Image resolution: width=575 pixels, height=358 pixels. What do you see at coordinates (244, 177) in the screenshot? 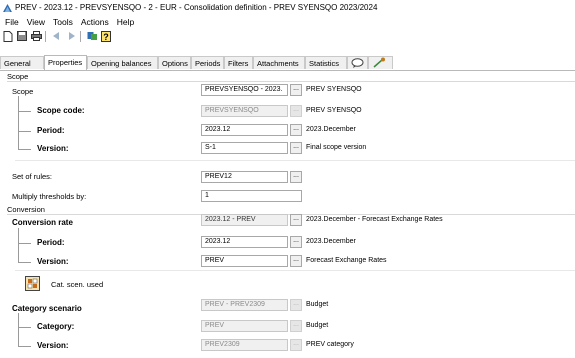
I see `set-of-rules-field: PREV12` at bounding box center [244, 177].